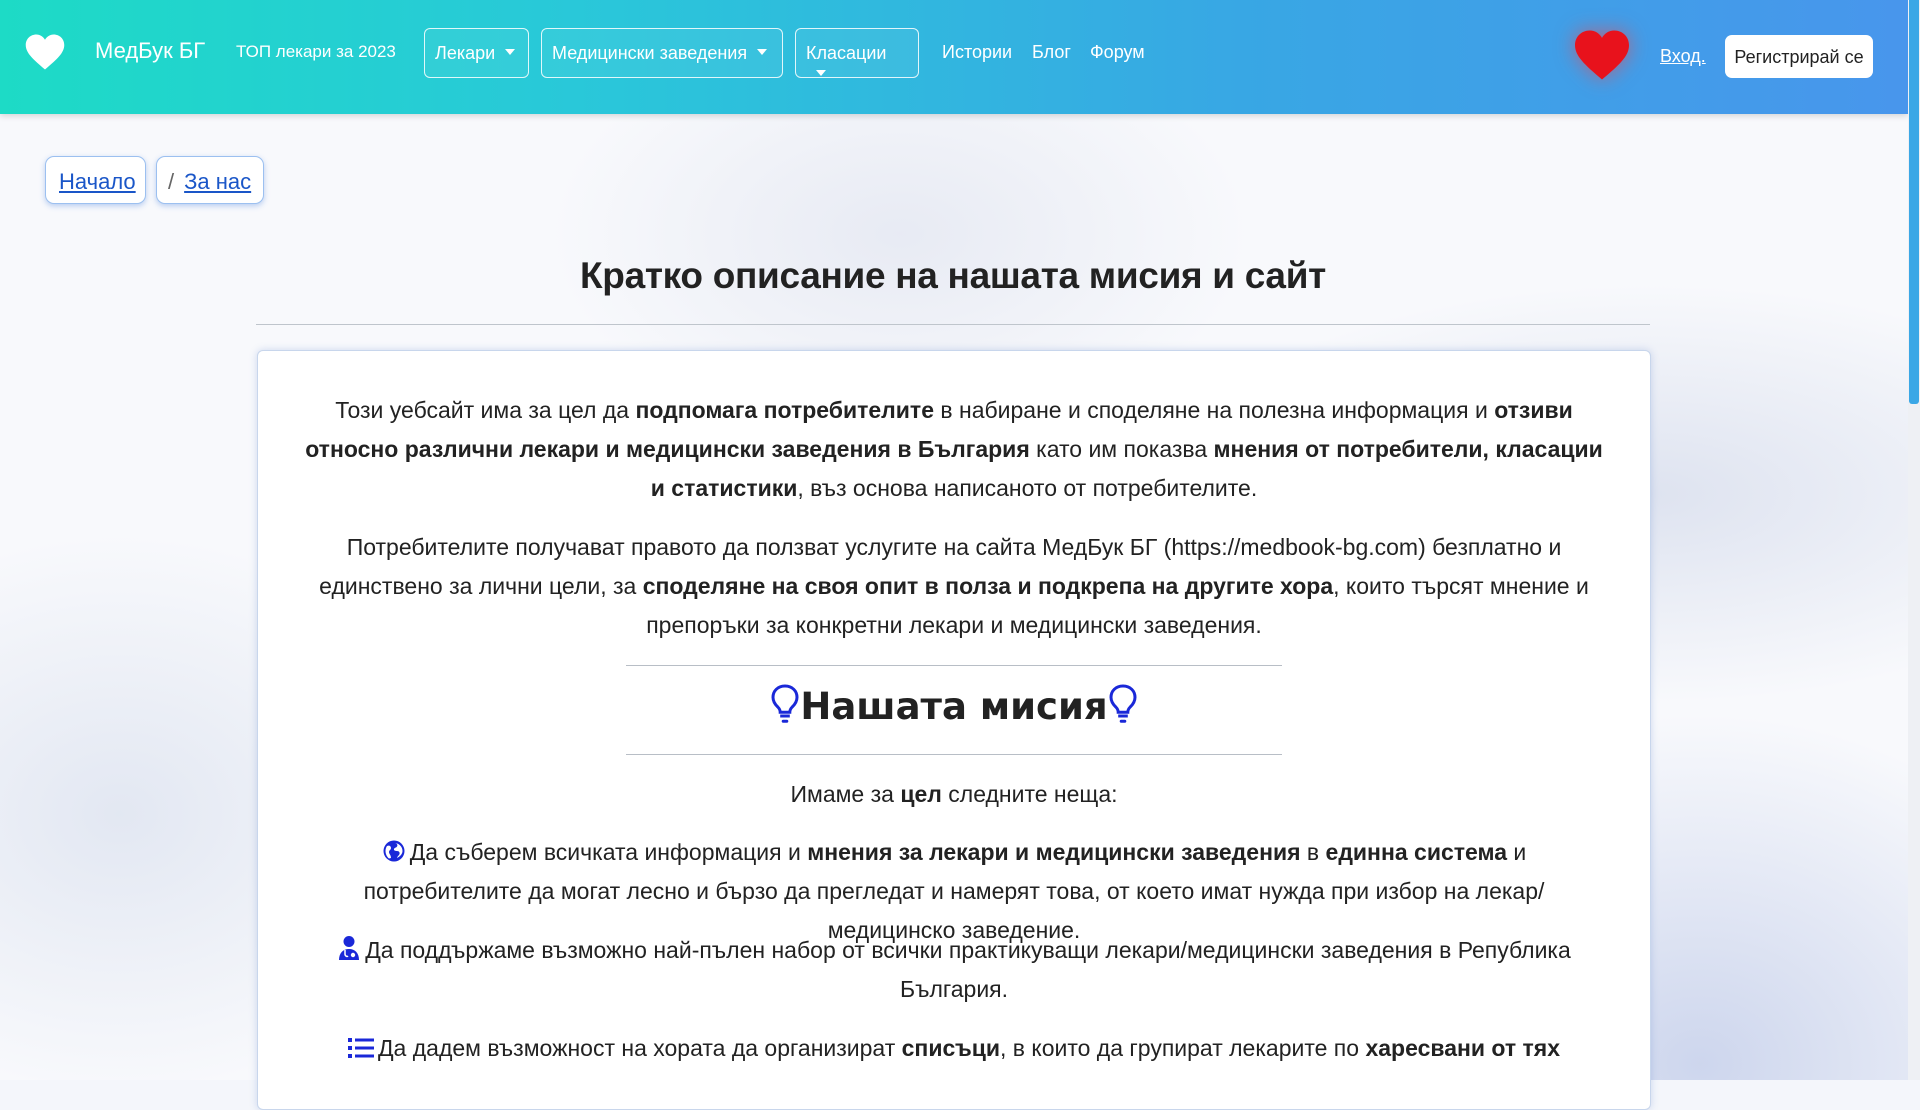  I want to click on emphasis: единна система, so click(1416, 852).